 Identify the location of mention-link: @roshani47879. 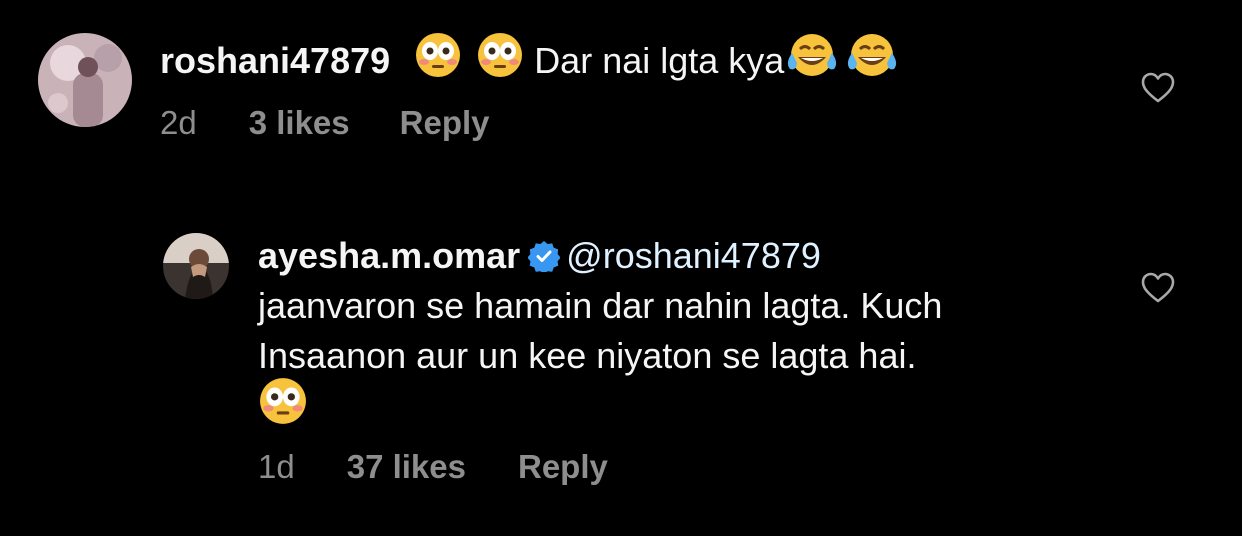
(693, 255).